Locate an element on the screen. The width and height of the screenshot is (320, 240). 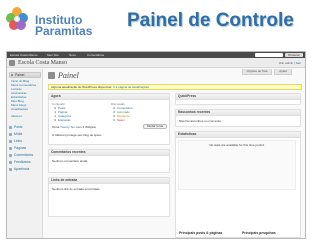
incoming-links-text: Nenhum link de entrada encontrado. is located at coordinates (76, 189).